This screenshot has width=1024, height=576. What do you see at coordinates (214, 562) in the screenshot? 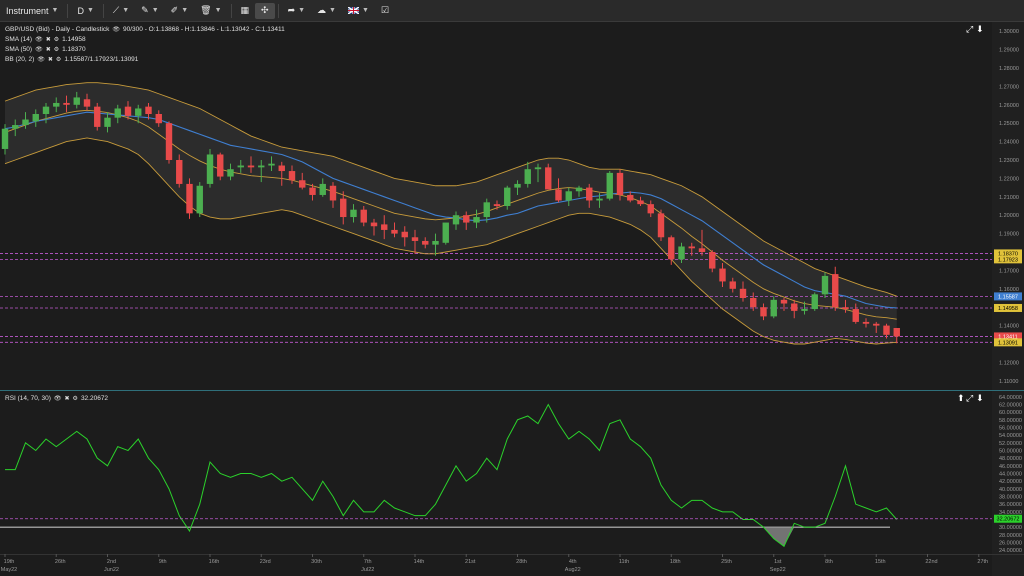
I see `x-tick-label: 16th` at bounding box center [214, 562].